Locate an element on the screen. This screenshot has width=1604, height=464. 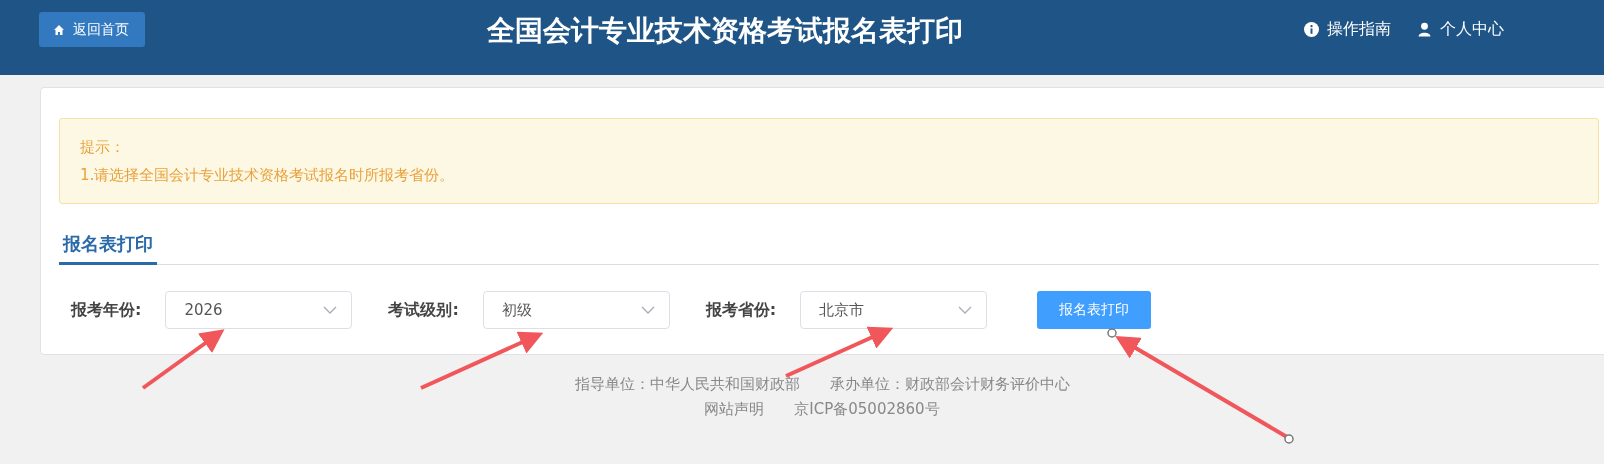
notice-text: 1.请选择全国会计专业技术资格考试报名时所报考省份。 is located at coordinates (268, 175).